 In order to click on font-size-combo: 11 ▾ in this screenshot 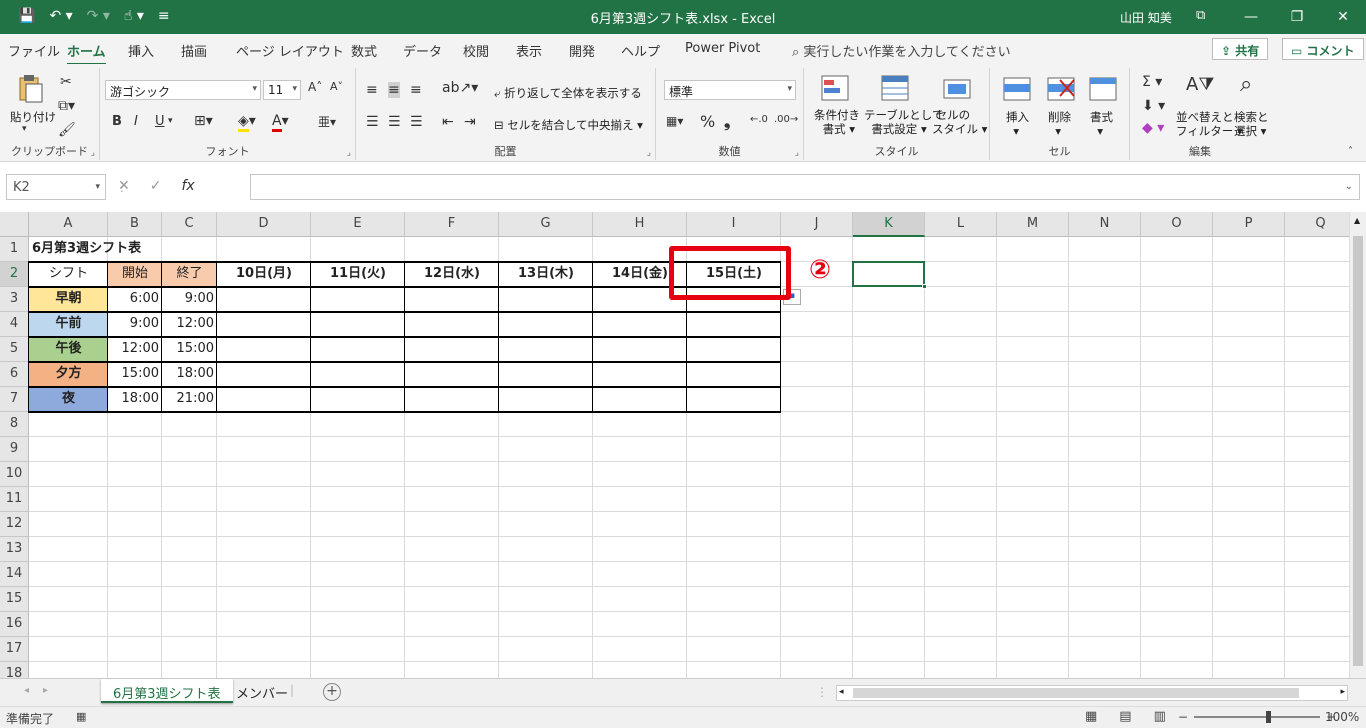, I will do `click(282, 90)`.